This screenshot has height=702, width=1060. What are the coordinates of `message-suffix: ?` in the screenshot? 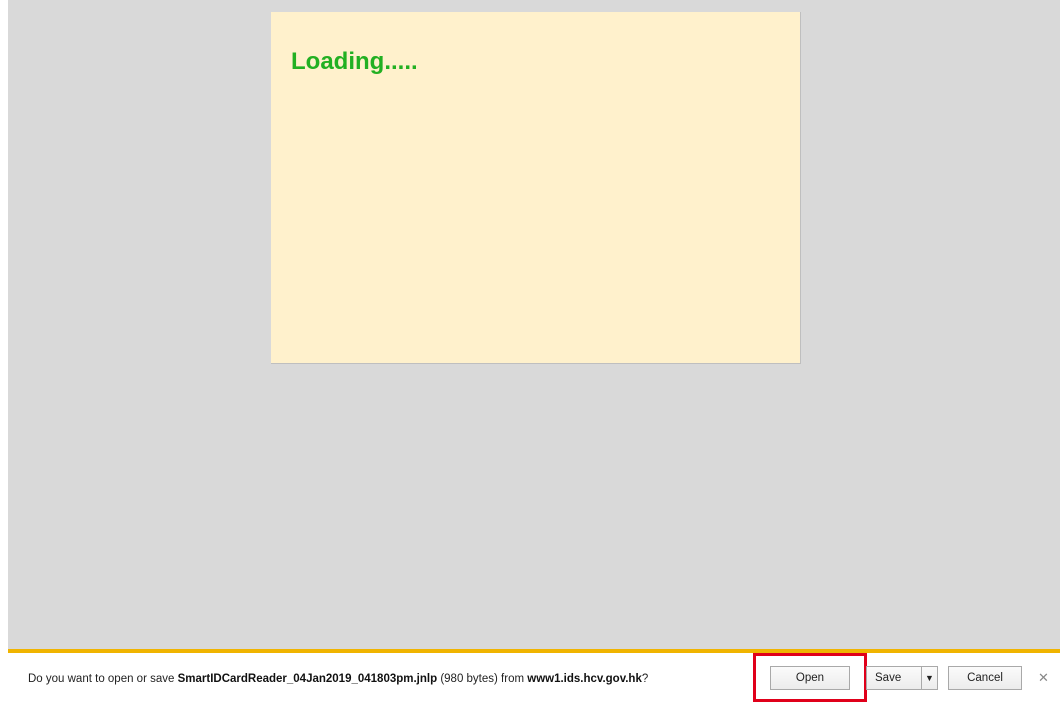 It's located at (645, 679).